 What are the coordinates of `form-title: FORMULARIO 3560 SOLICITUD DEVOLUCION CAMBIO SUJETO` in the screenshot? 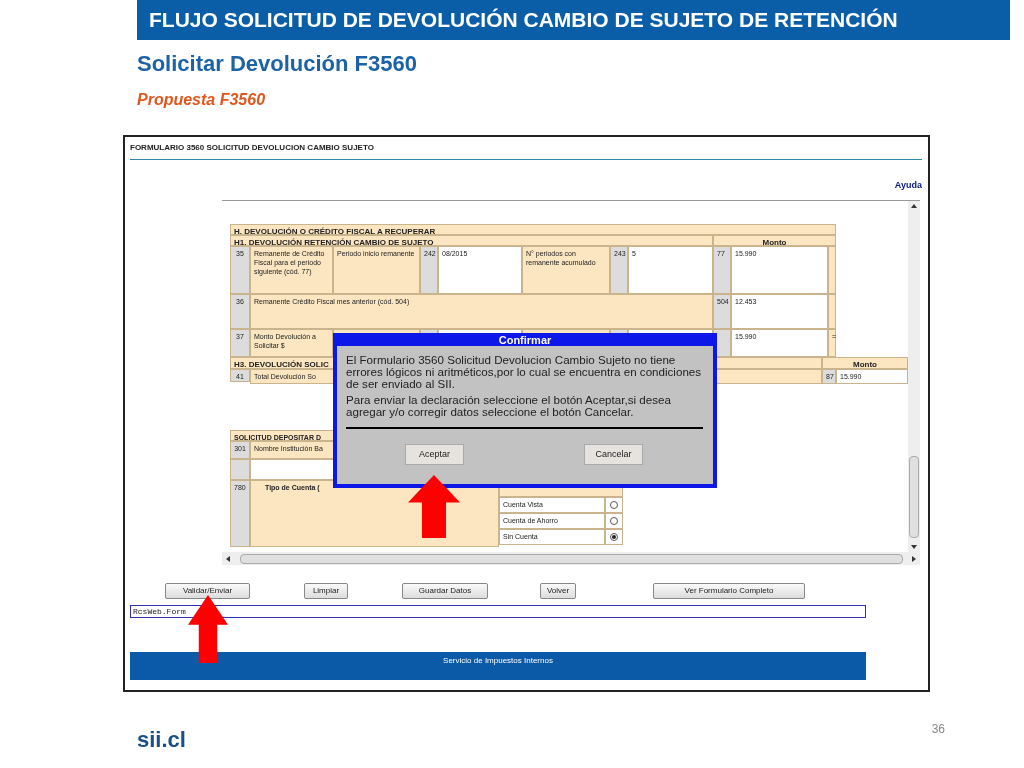 It's located at (252, 148).